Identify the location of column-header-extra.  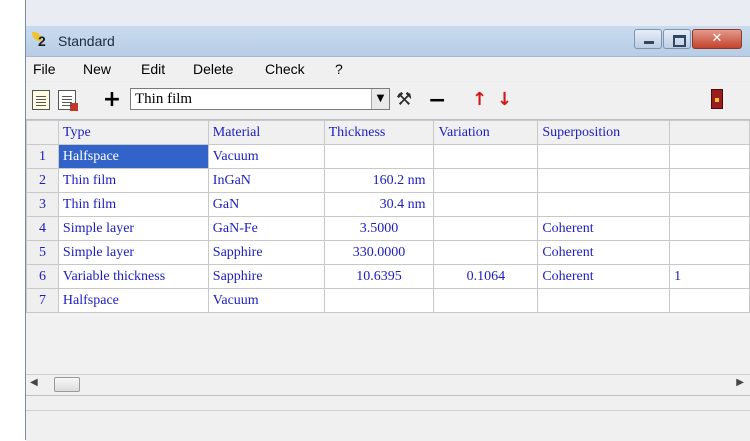
(709, 132).